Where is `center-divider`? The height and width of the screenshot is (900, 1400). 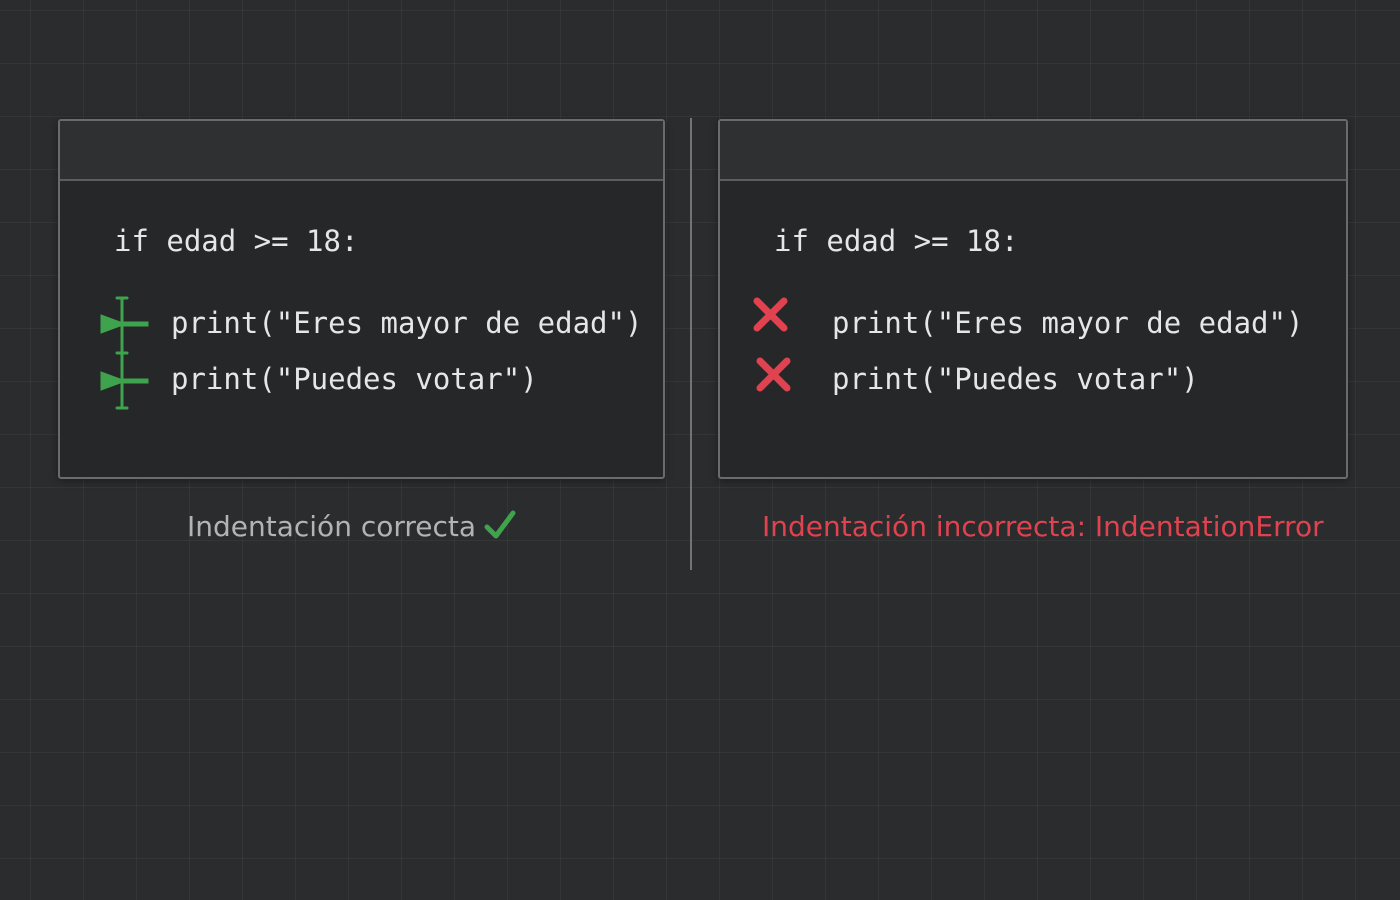 center-divider is located at coordinates (691, 344).